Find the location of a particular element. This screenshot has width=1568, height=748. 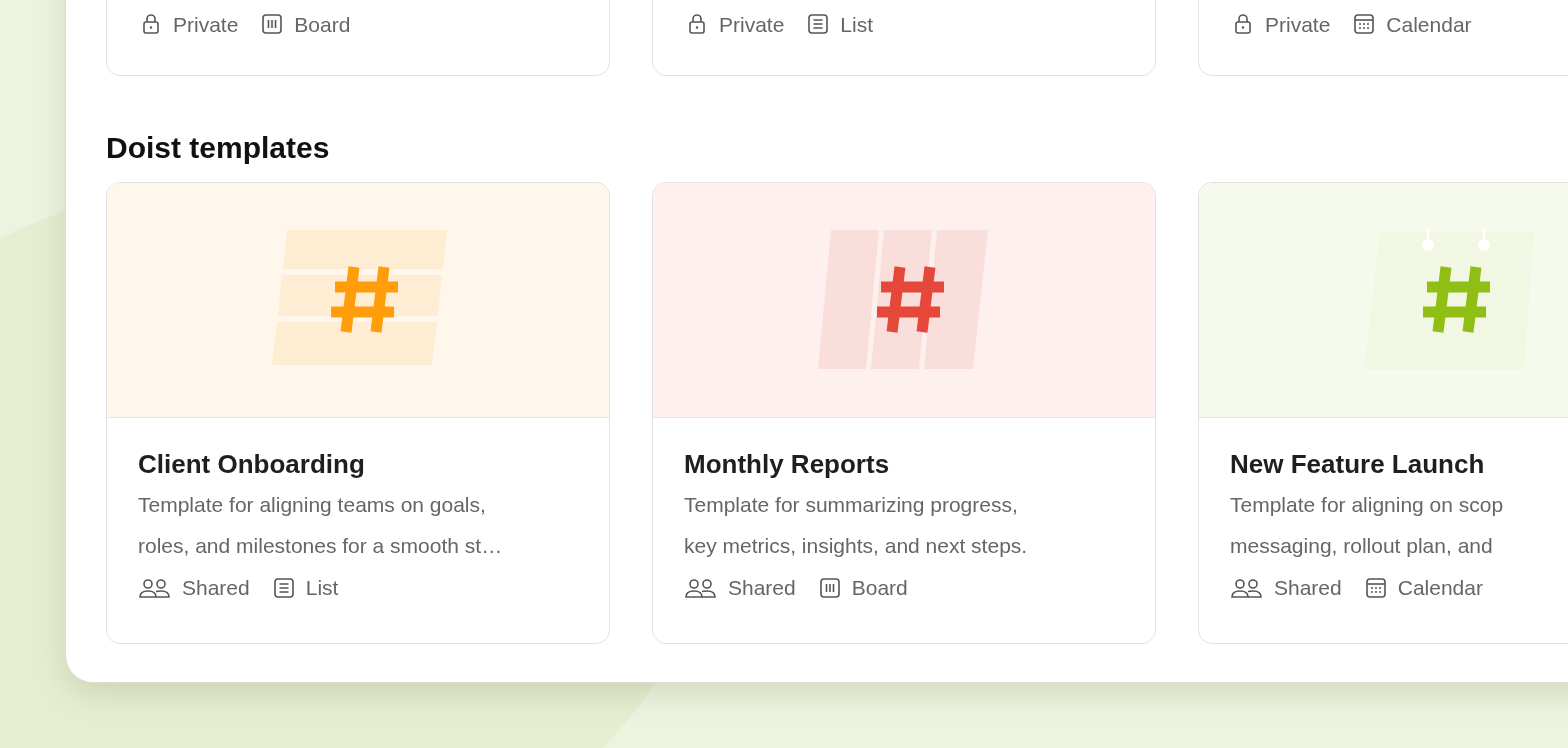

template-title: New Feature Launch is located at coordinates (1358, 464).